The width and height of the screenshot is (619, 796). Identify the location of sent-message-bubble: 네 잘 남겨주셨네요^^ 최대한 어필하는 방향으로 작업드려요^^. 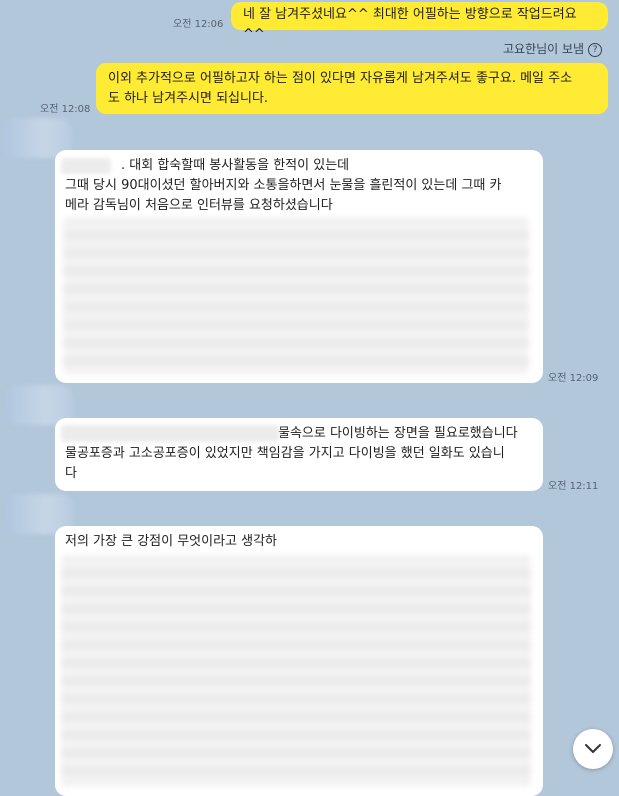
(419, 22).